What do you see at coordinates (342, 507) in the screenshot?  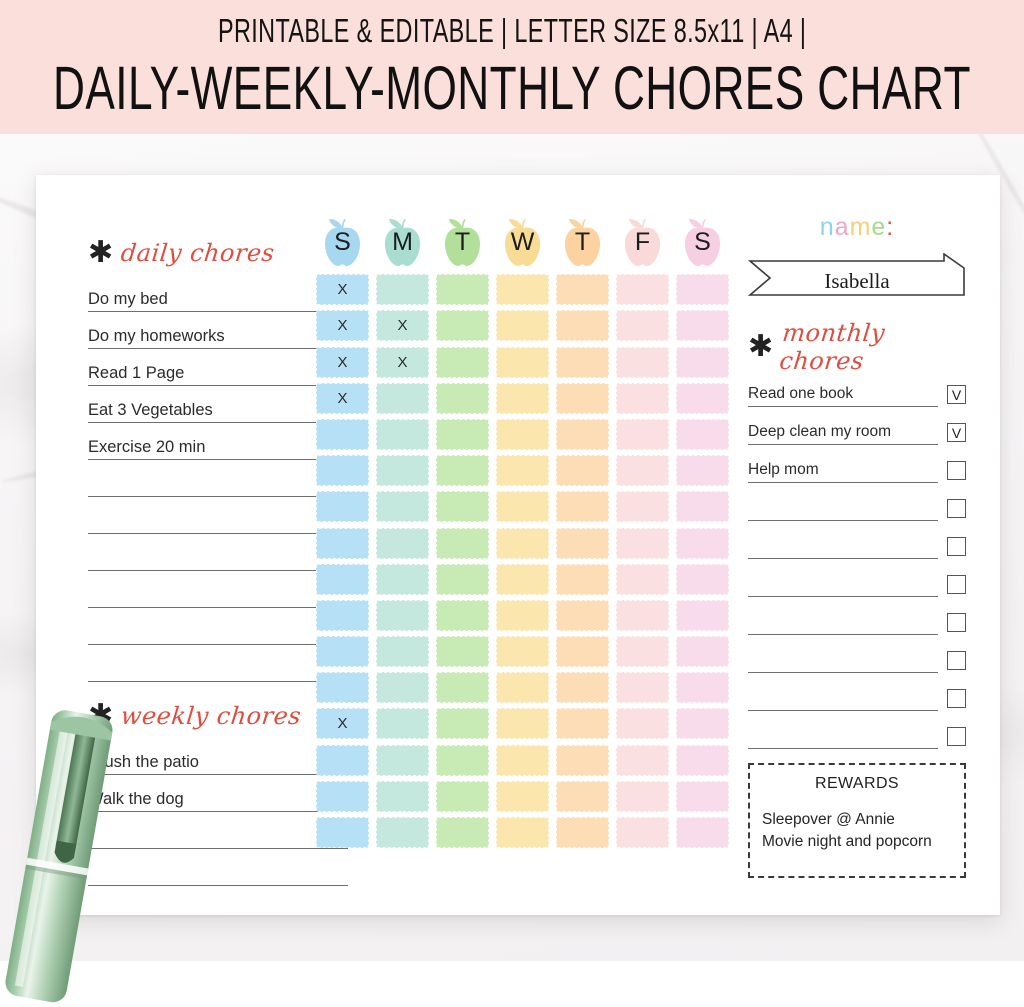 I see `grid-cell-r7-c1` at bounding box center [342, 507].